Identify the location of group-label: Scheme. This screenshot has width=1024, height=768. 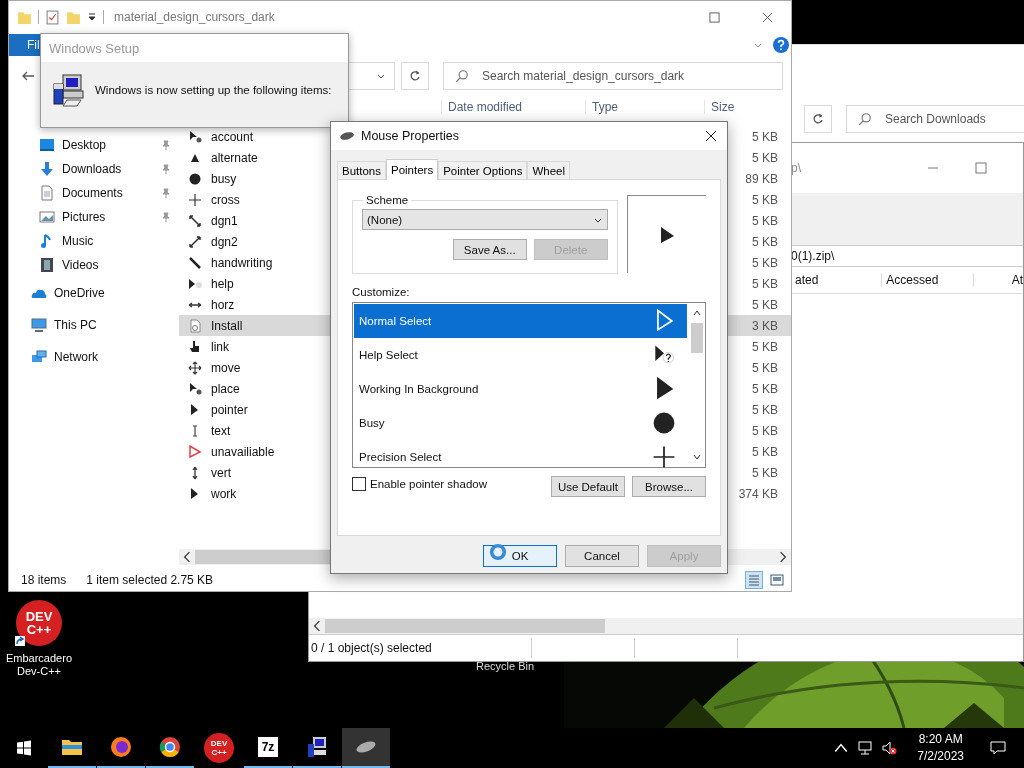
(387, 200).